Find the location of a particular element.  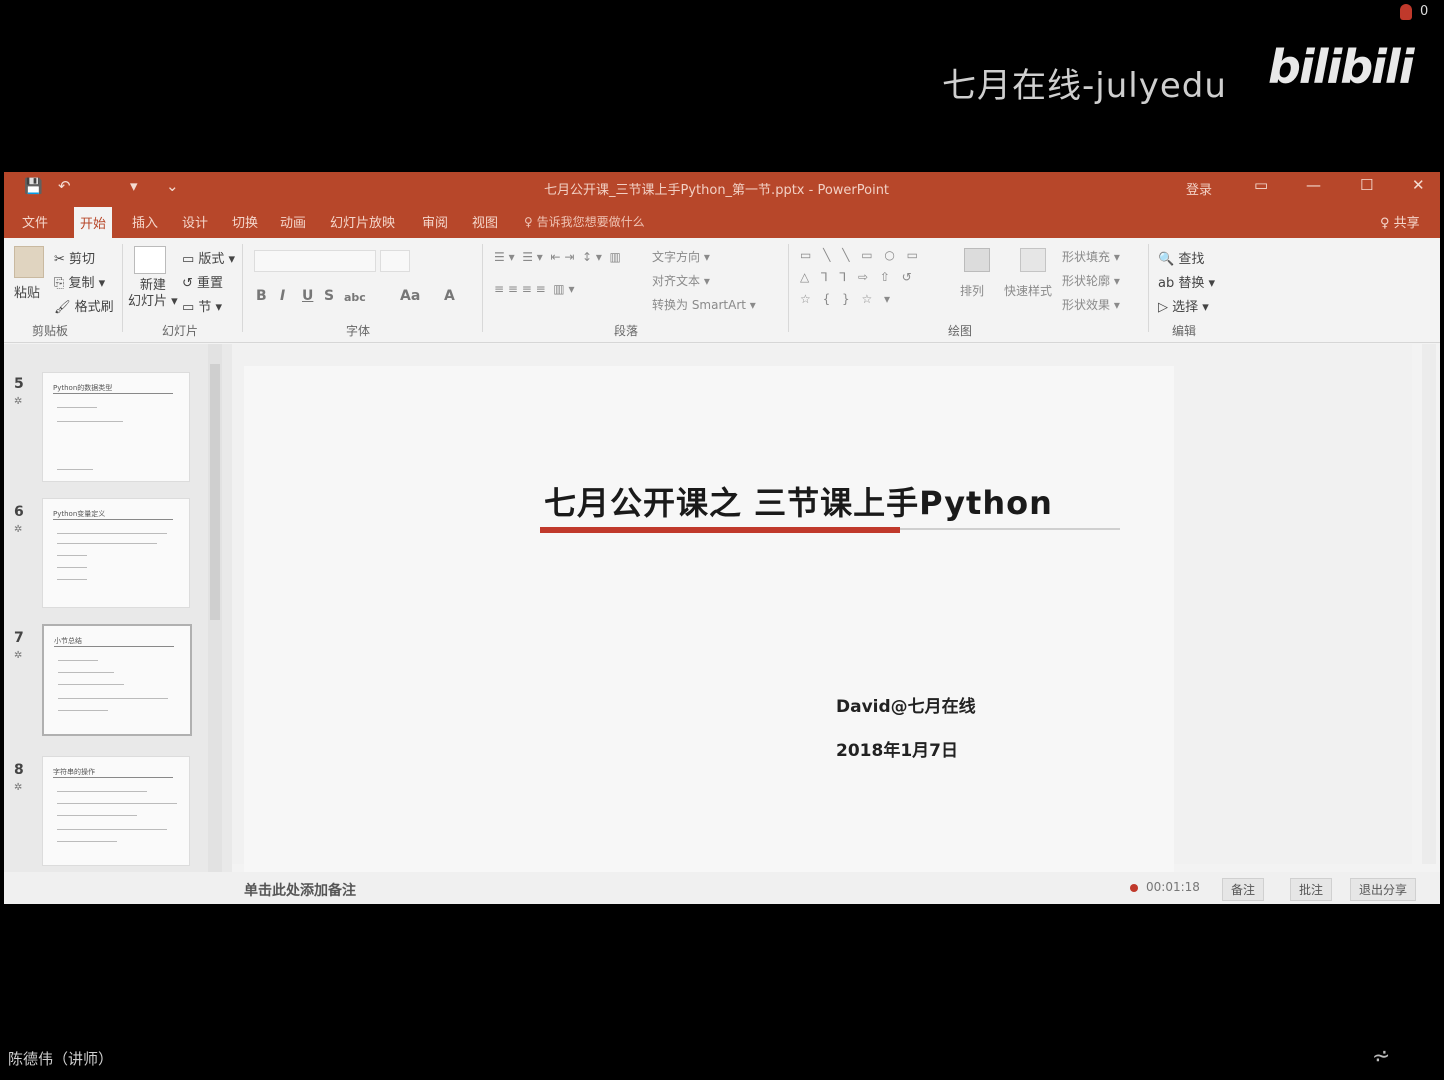

minimize-icon: — is located at coordinates (1313, 185).